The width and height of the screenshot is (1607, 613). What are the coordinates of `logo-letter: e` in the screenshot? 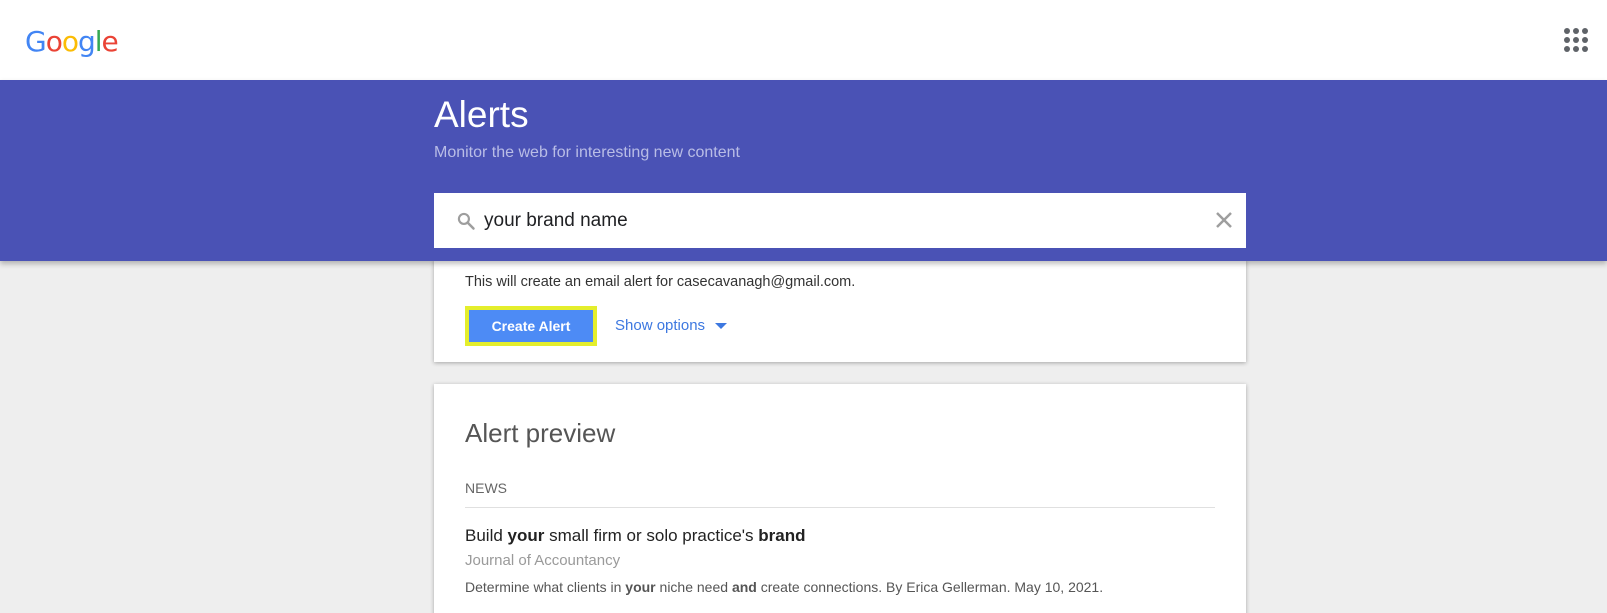 It's located at (110, 41).